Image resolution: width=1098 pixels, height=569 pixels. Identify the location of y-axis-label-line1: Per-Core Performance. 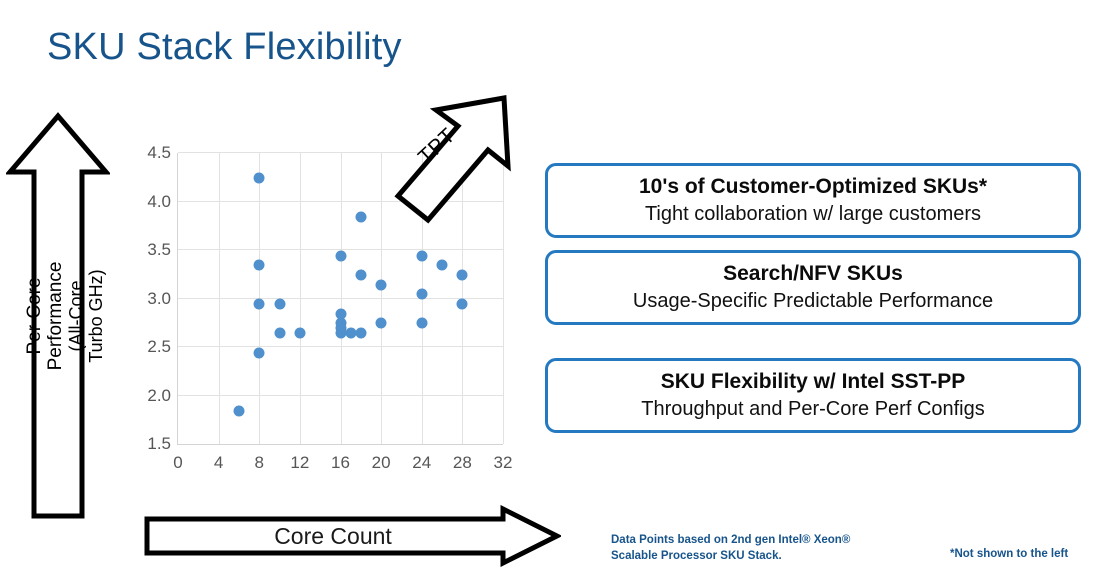
(44, 316).